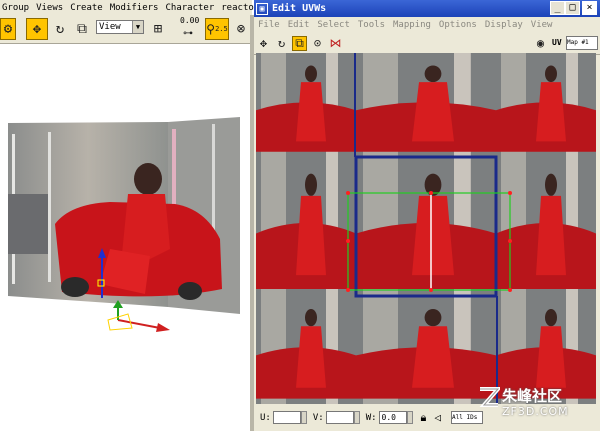 The width and height of the screenshot is (600, 431). I want to click on v-spinner, so click(356, 417).